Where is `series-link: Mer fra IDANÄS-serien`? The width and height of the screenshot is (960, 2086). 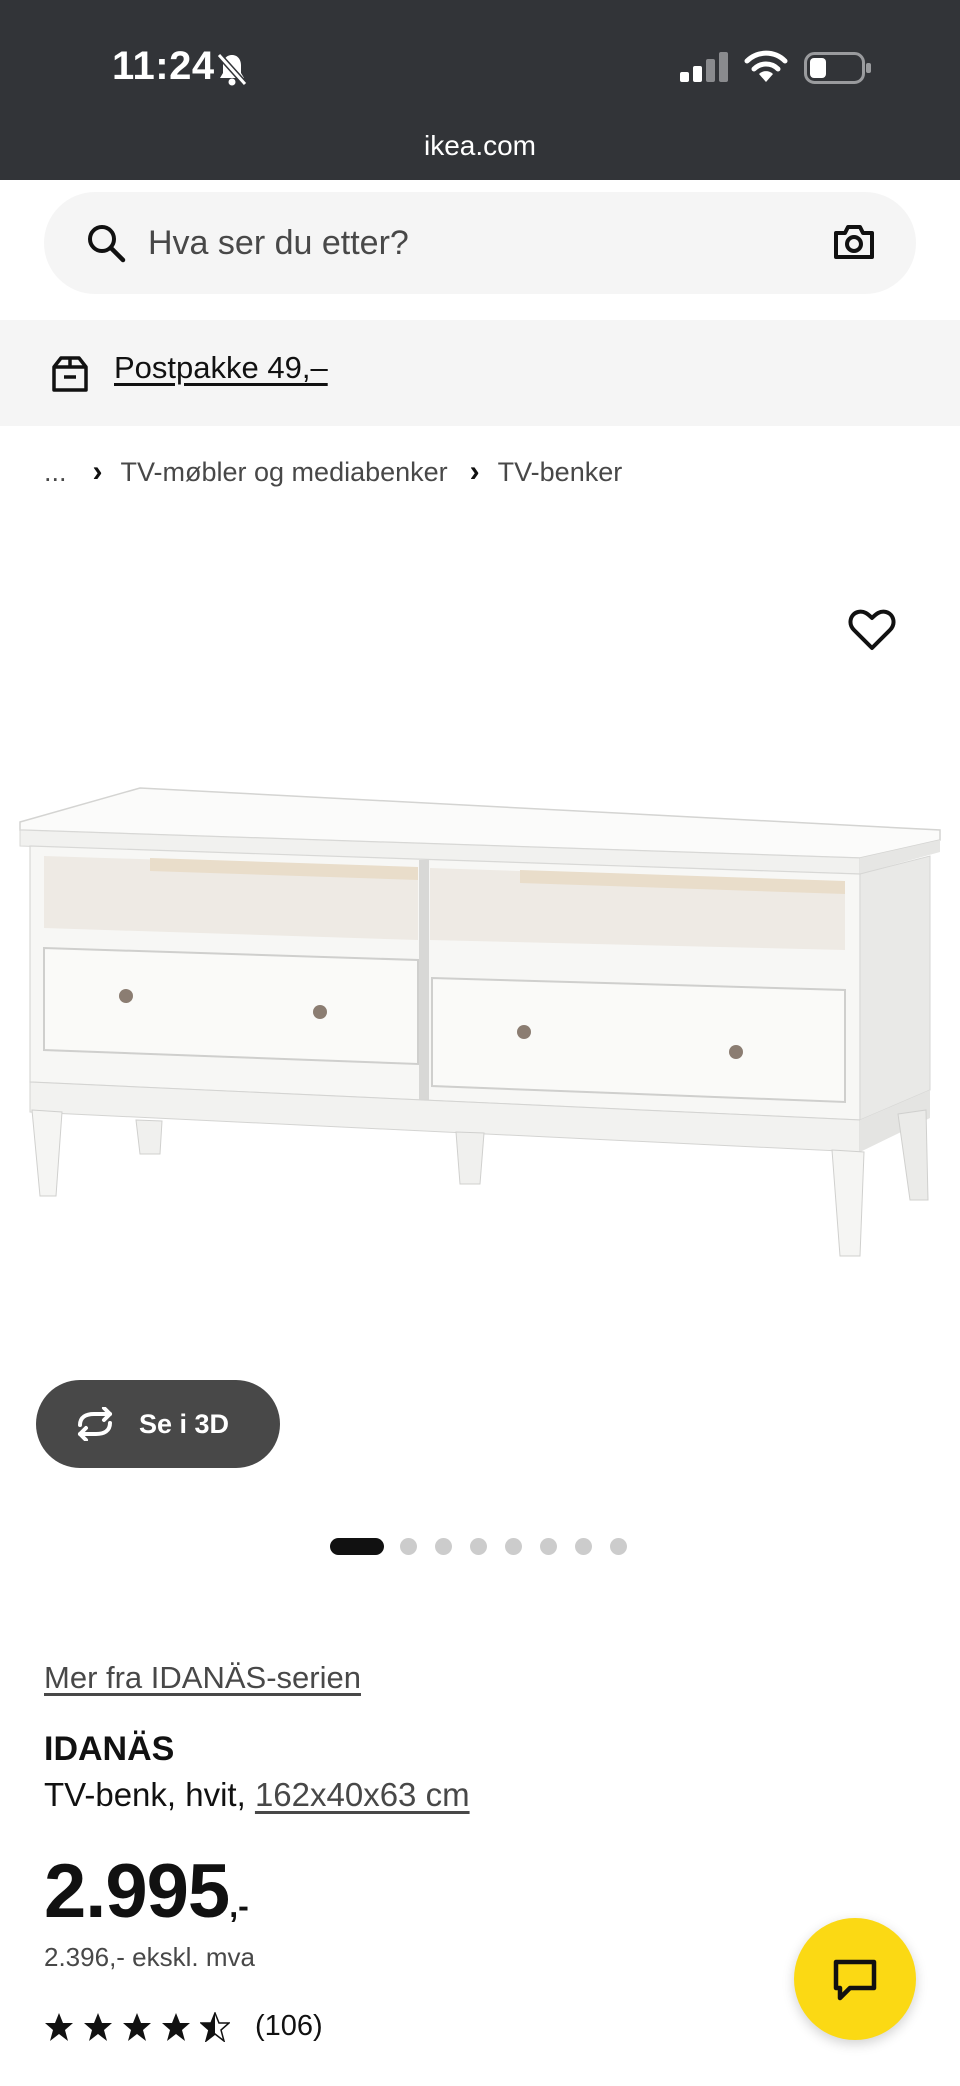 series-link: Mer fra IDANÄS-serien is located at coordinates (202, 1678).